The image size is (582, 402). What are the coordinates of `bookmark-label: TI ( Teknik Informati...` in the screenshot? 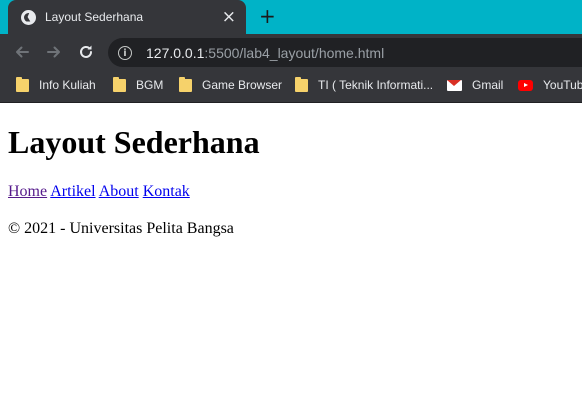 It's located at (376, 85).